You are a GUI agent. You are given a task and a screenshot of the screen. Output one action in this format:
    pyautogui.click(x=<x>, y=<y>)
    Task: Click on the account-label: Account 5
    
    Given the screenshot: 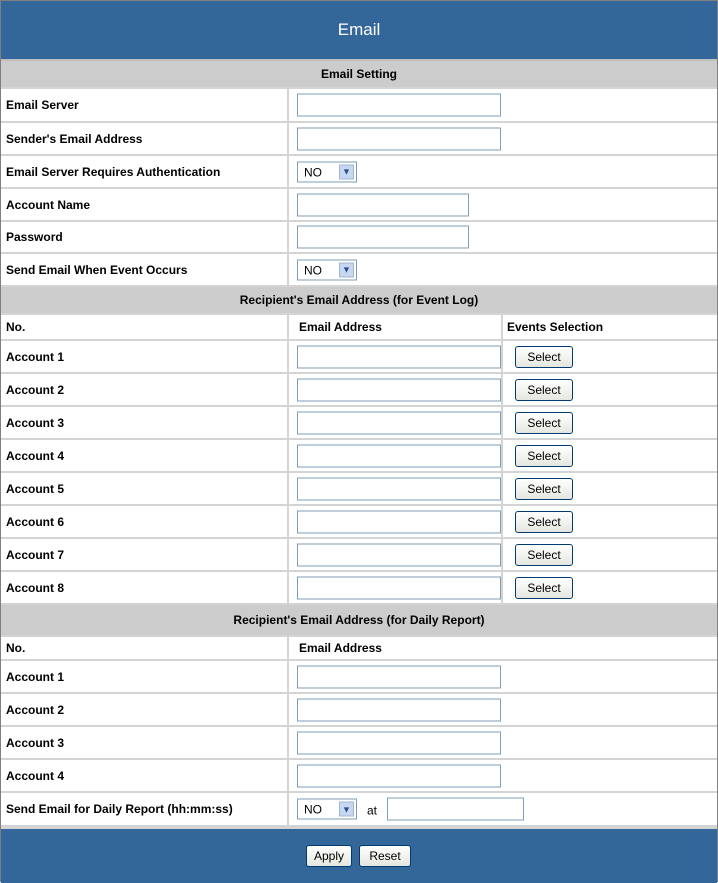 What is the action you would take?
    pyautogui.click(x=145, y=488)
    